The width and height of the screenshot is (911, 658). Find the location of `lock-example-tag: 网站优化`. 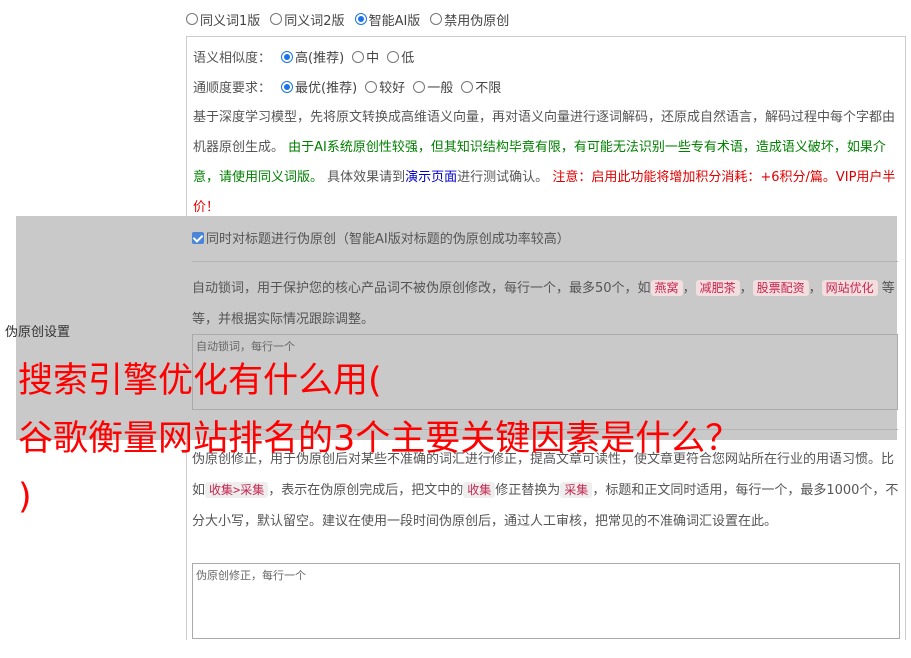

lock-example-tag: 网站优化 is located at coordinates (849, 288).